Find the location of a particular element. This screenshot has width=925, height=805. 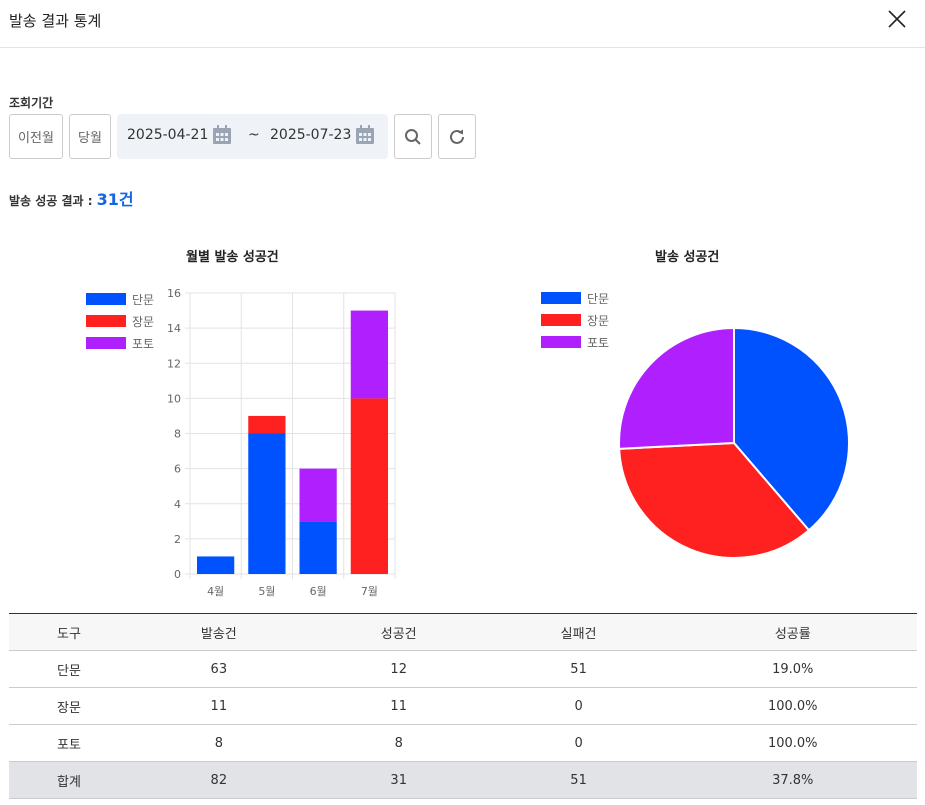

col-header: 성공률 is located at coordinates (792, 632).